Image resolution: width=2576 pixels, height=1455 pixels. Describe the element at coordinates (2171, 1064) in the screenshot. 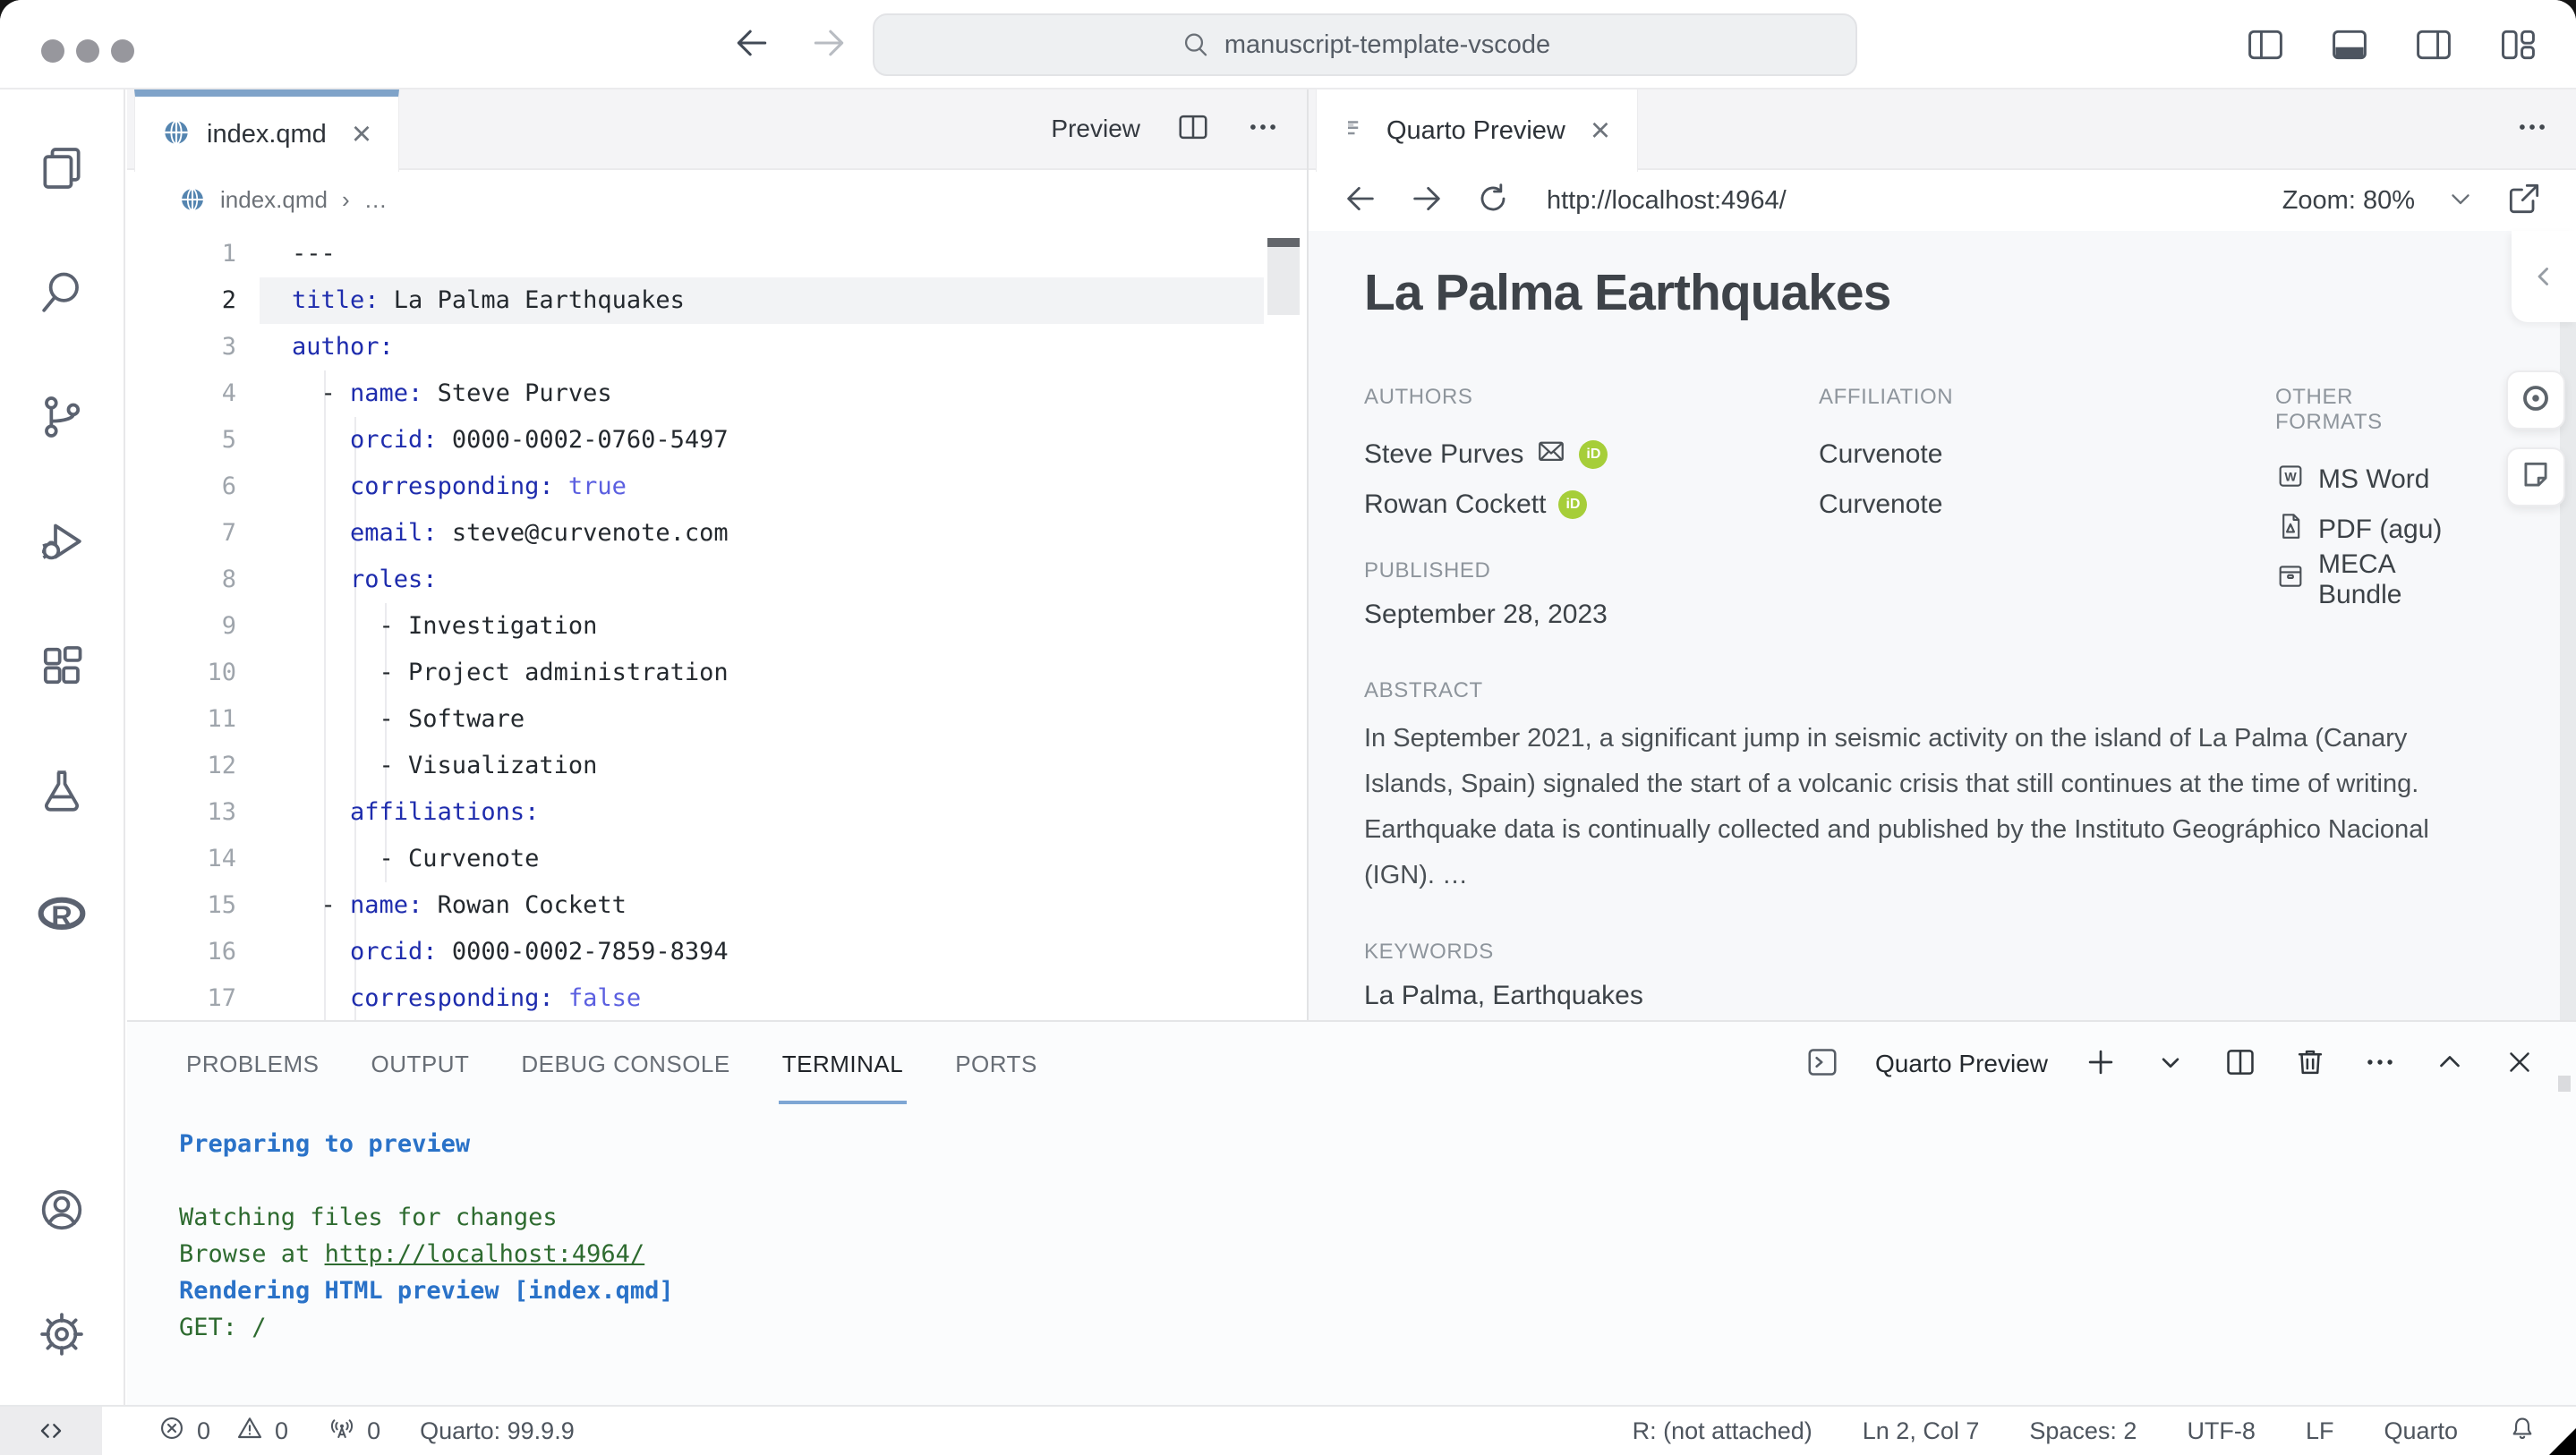

I see `terminal-dropdown-icon` at that location.